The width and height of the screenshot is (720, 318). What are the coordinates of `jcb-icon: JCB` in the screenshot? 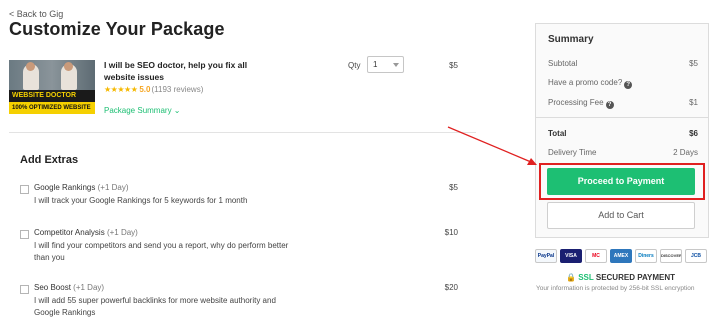 It's located at (696, 256).